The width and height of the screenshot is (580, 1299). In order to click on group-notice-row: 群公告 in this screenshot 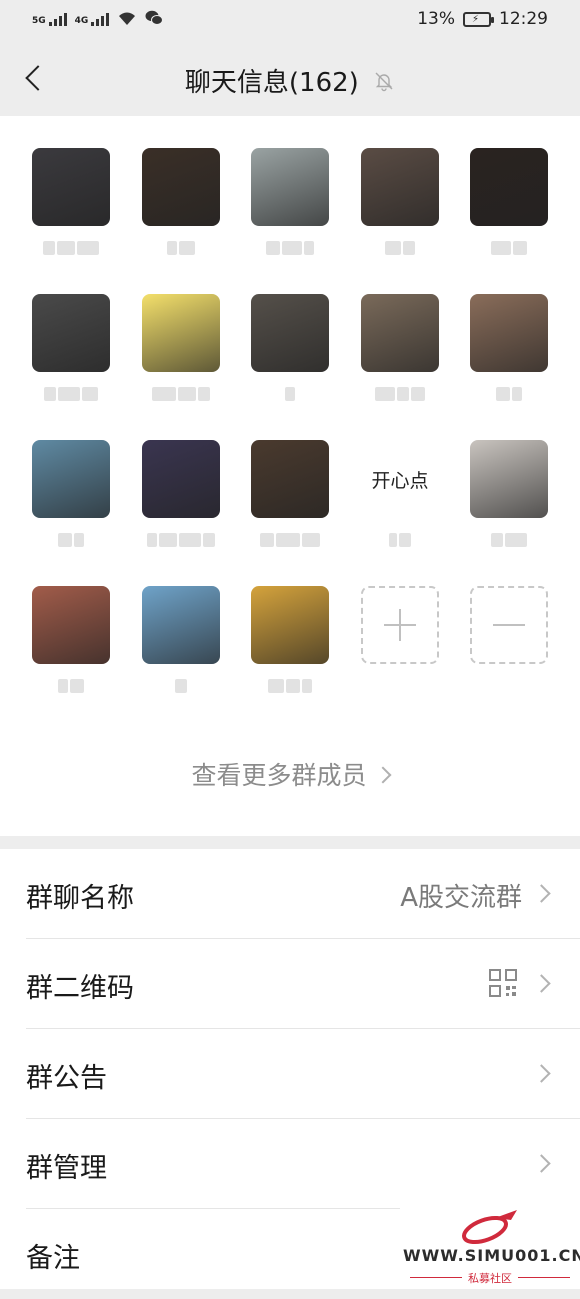, I will do `click(290, 1074)`.